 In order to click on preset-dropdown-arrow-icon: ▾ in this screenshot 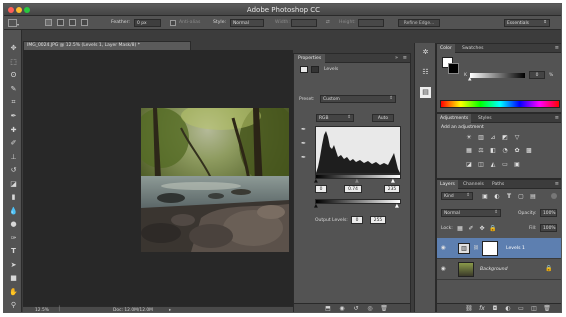, I will do `click(18, 24)`.